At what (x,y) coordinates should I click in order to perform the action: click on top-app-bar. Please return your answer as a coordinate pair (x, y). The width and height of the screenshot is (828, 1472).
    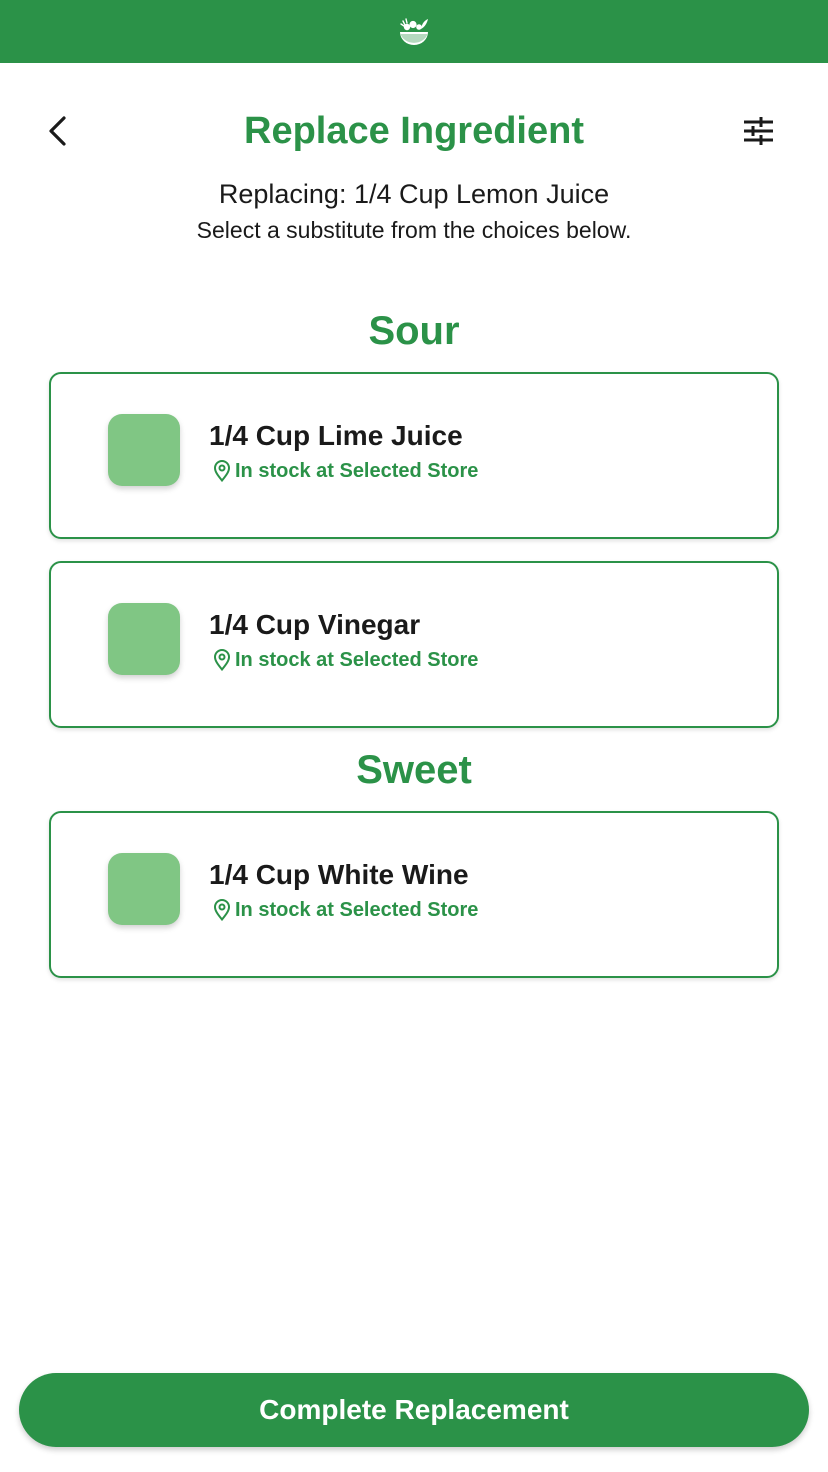
    Looking at the image, I should click on (414, 31).